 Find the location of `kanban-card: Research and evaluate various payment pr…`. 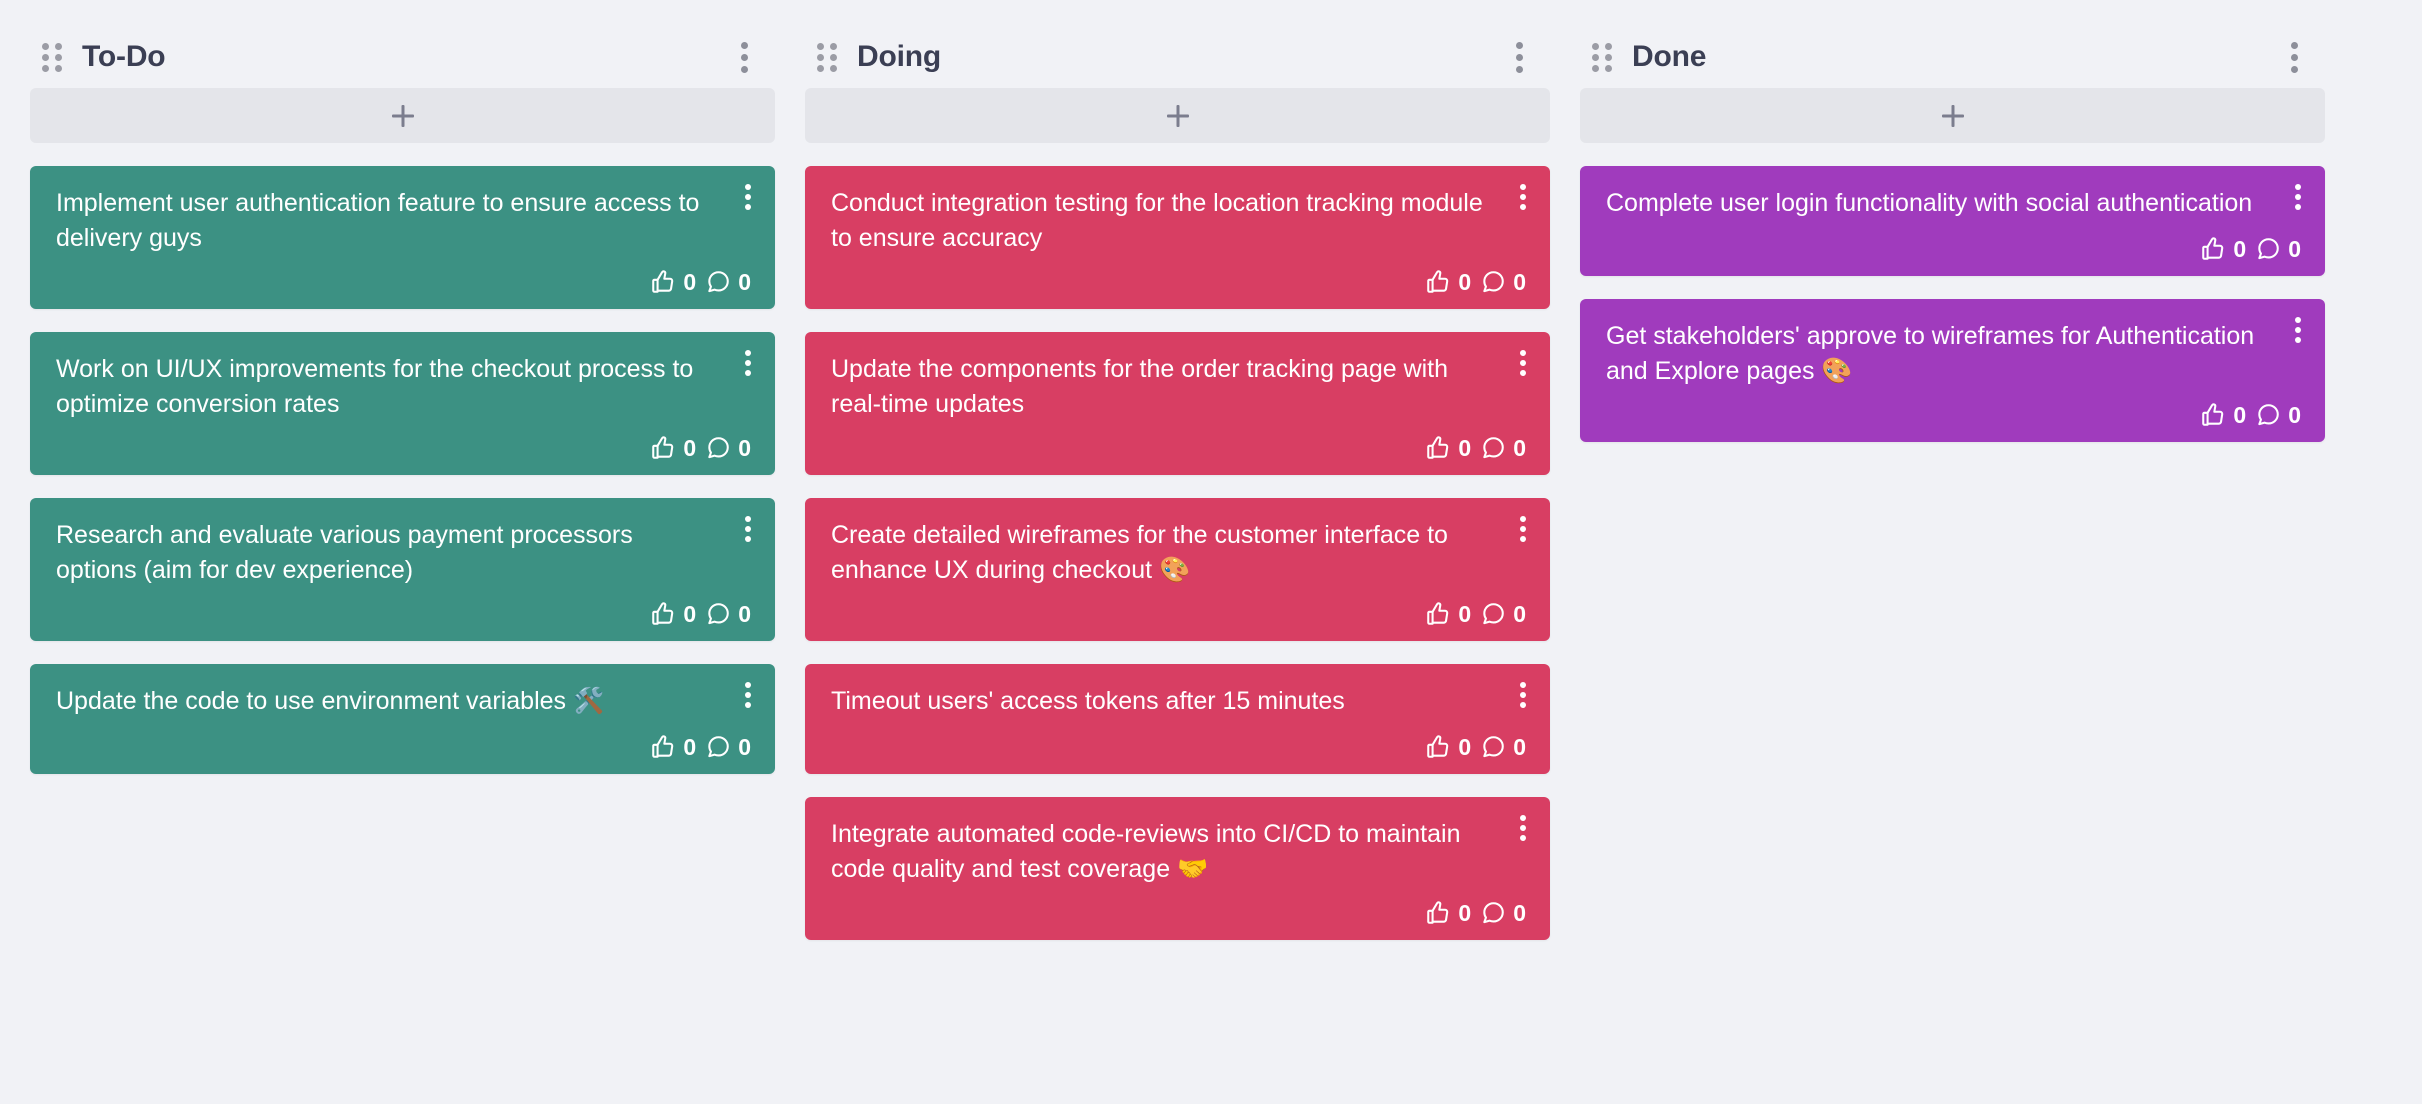

kanban-card: Research and evaluate various payment pr… is located at coordinates (402, 569).